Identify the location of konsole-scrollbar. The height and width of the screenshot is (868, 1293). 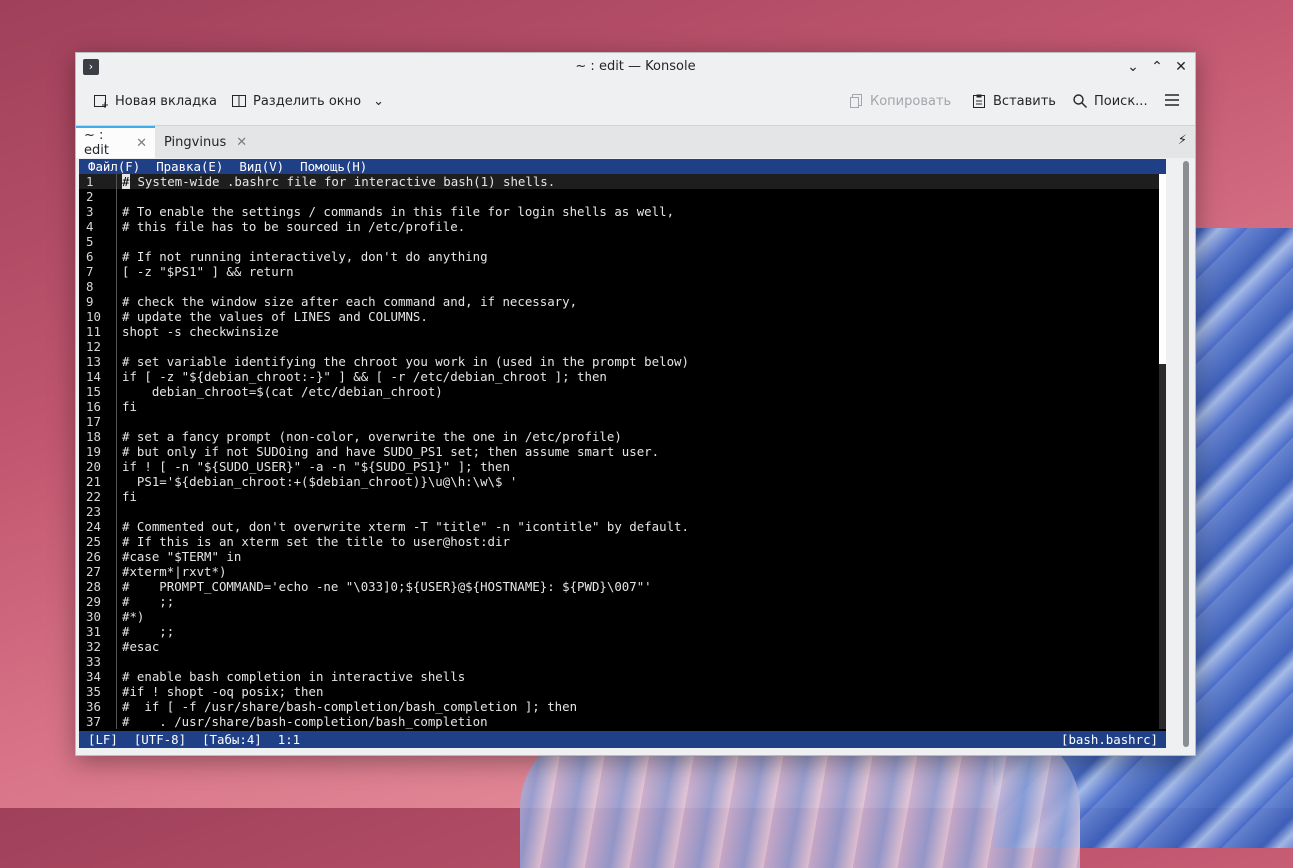
(1186, 453).